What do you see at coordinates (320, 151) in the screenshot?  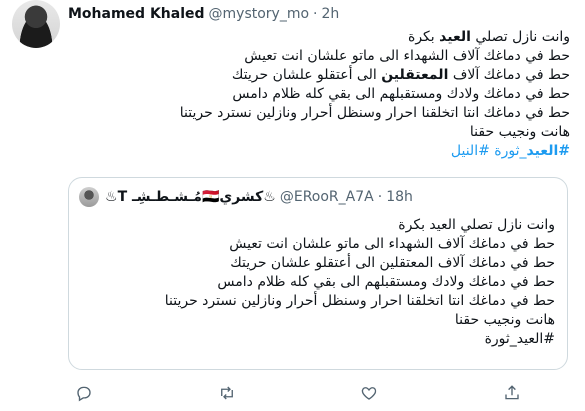 I see `tweet-hashtags: #العيد_ثورة #النيل` at bounding box center [320, 151].